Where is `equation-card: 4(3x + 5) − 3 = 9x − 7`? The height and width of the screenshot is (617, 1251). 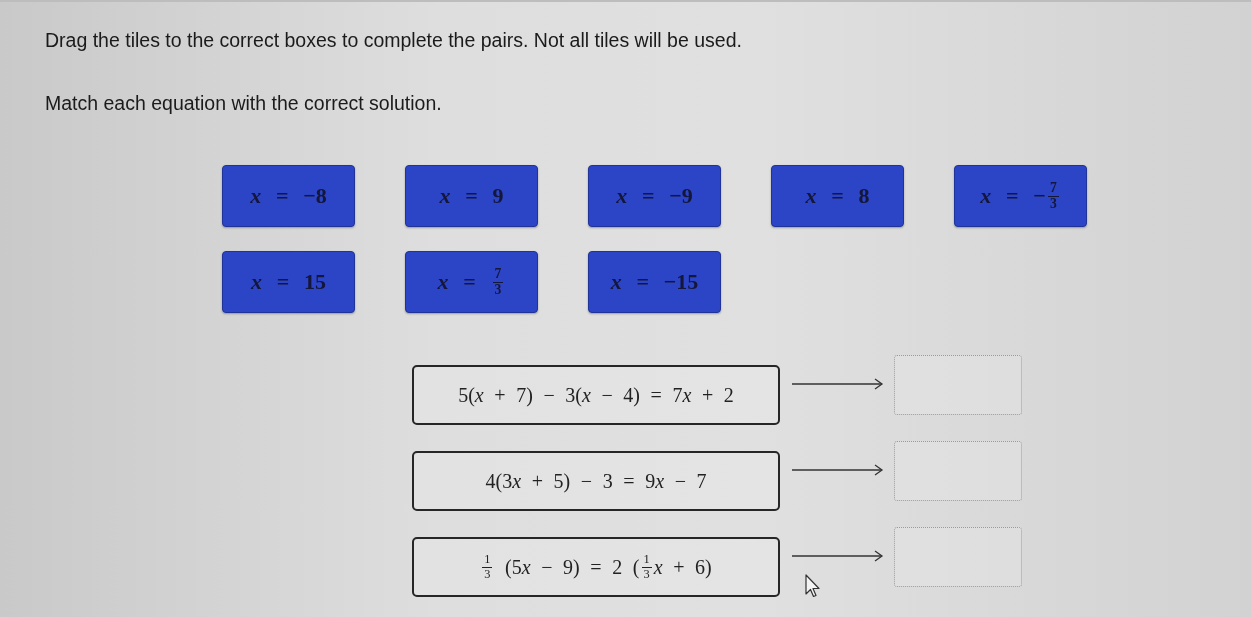 equation-card: 4(3x + 5) − 3 = 9x − 7 is located at coordinates (596, 481).